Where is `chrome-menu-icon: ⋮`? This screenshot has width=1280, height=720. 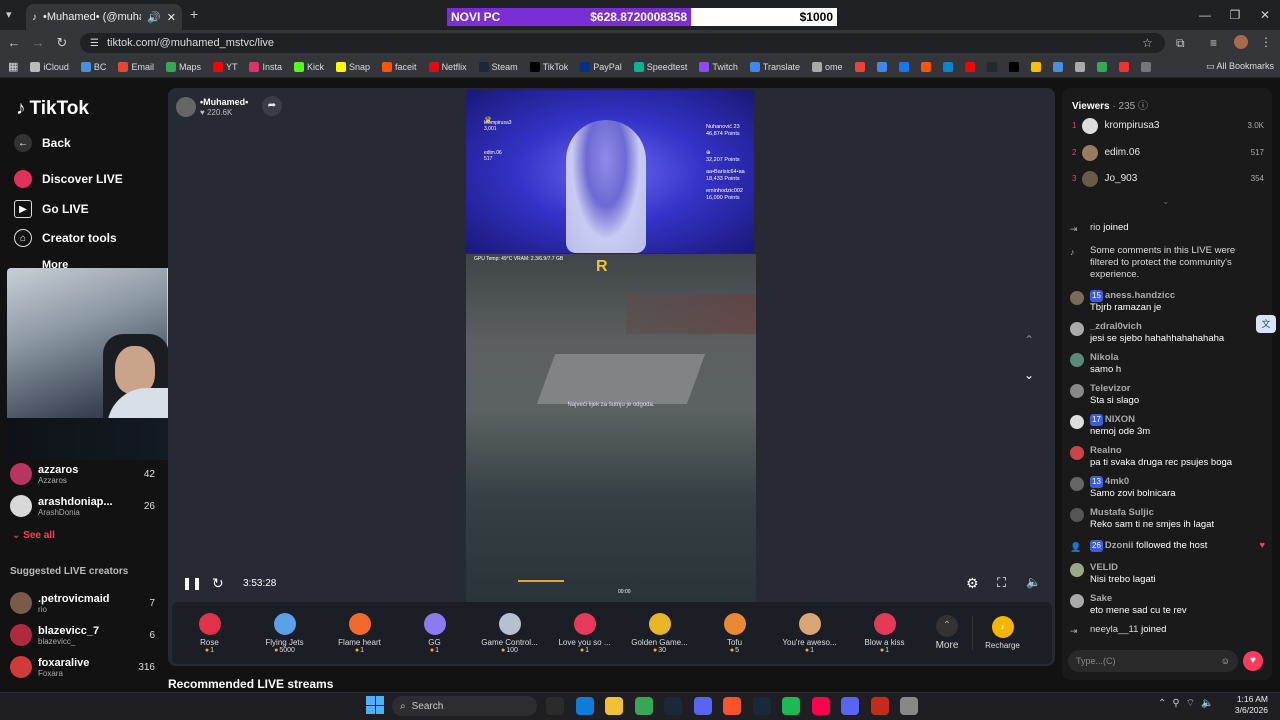 chrome-menu-icon: ⋮ is located at coordinates (1266, 42).